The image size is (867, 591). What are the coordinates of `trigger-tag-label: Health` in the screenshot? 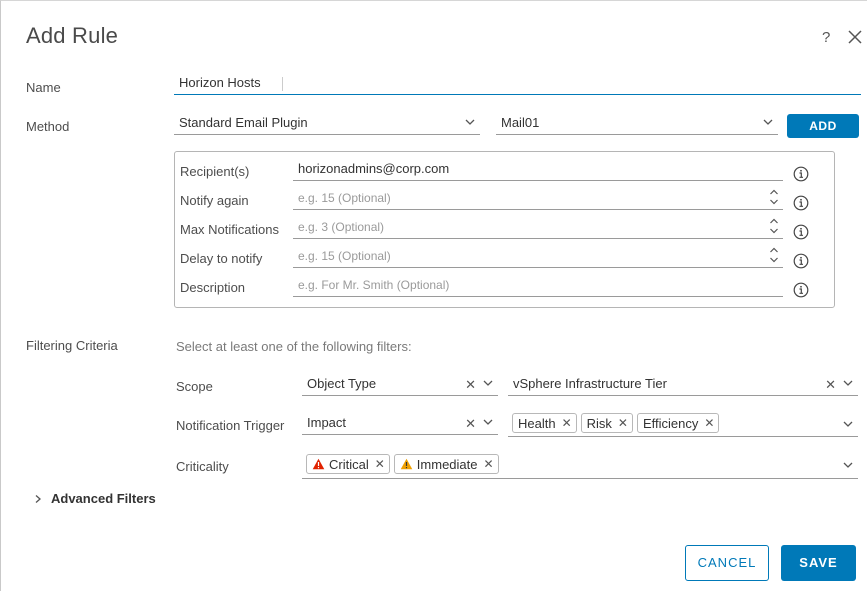 It's located at (537, 423).